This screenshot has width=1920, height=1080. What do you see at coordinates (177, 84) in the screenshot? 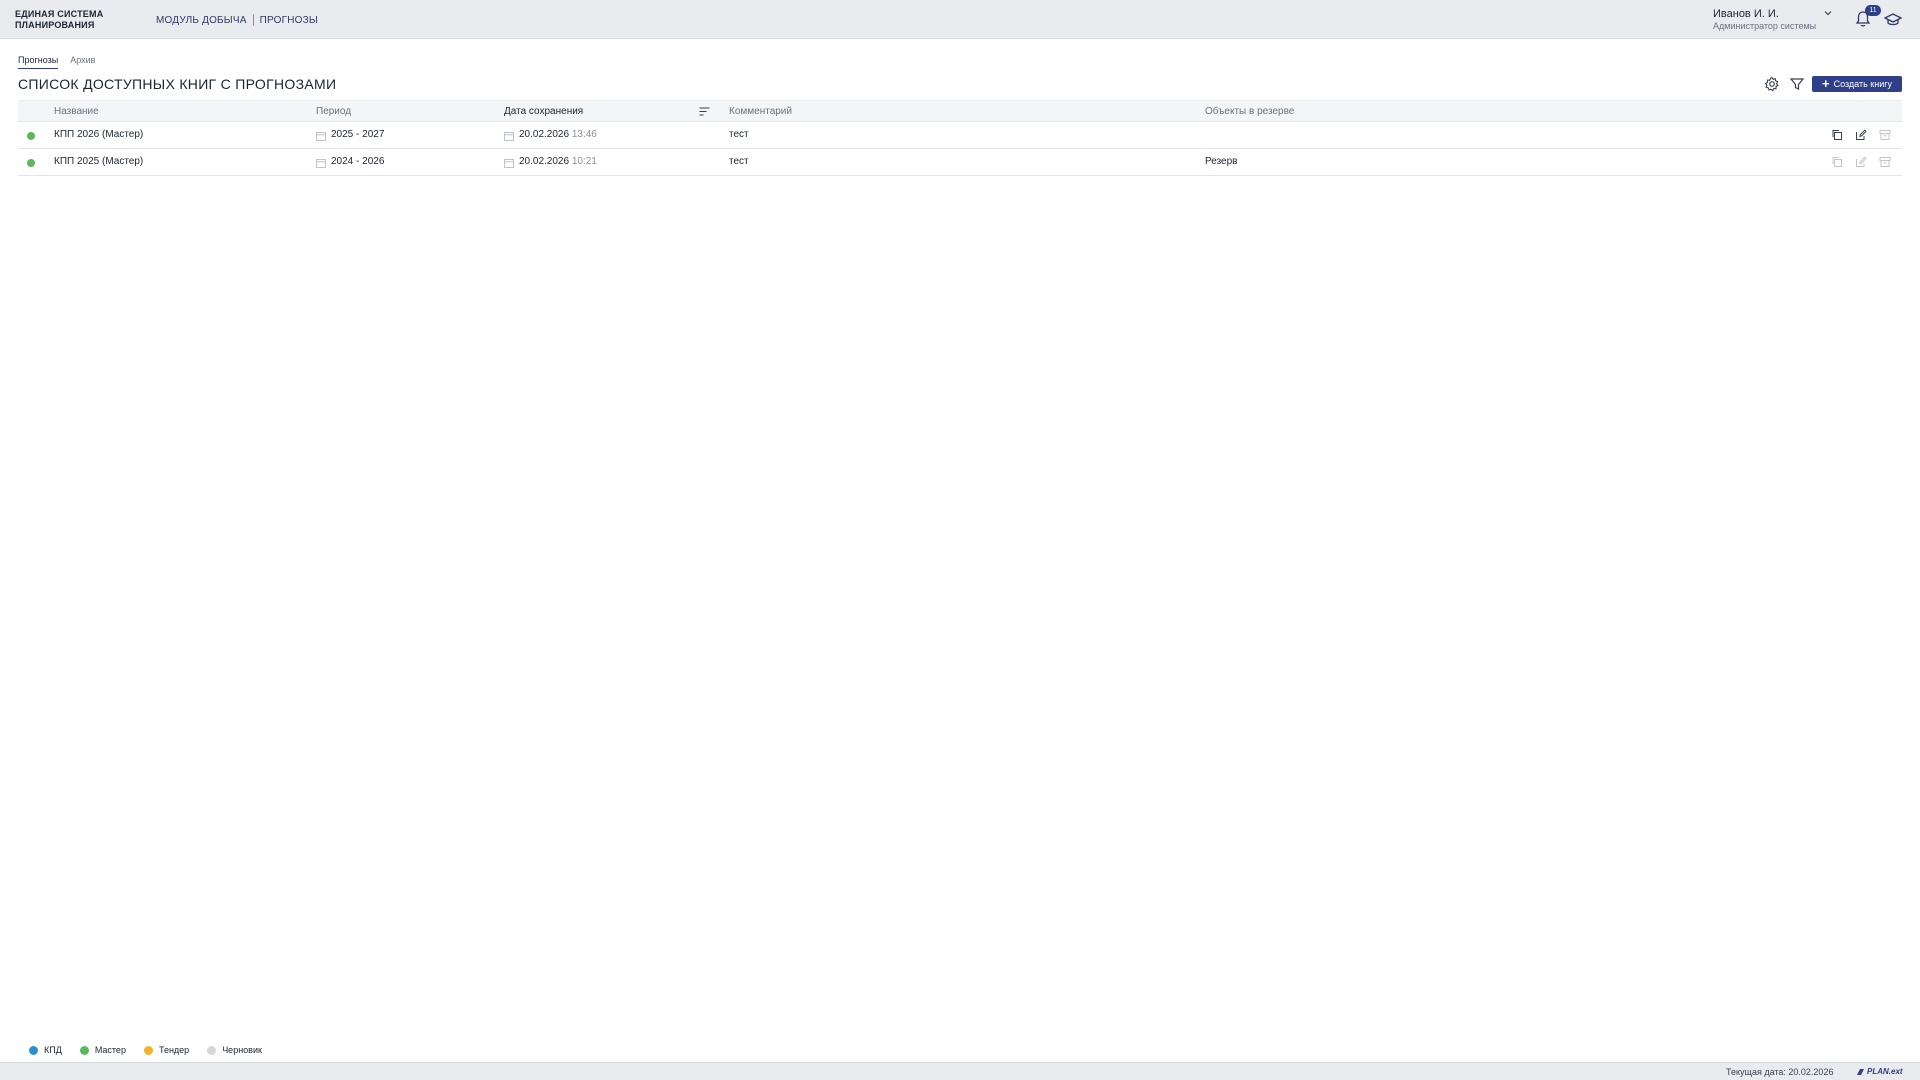
I see `page-title: СПИСОК ДОСТУПНЫХ КНИГ С ПРОГНОЗАМИ` at bounding box center [177, 84].